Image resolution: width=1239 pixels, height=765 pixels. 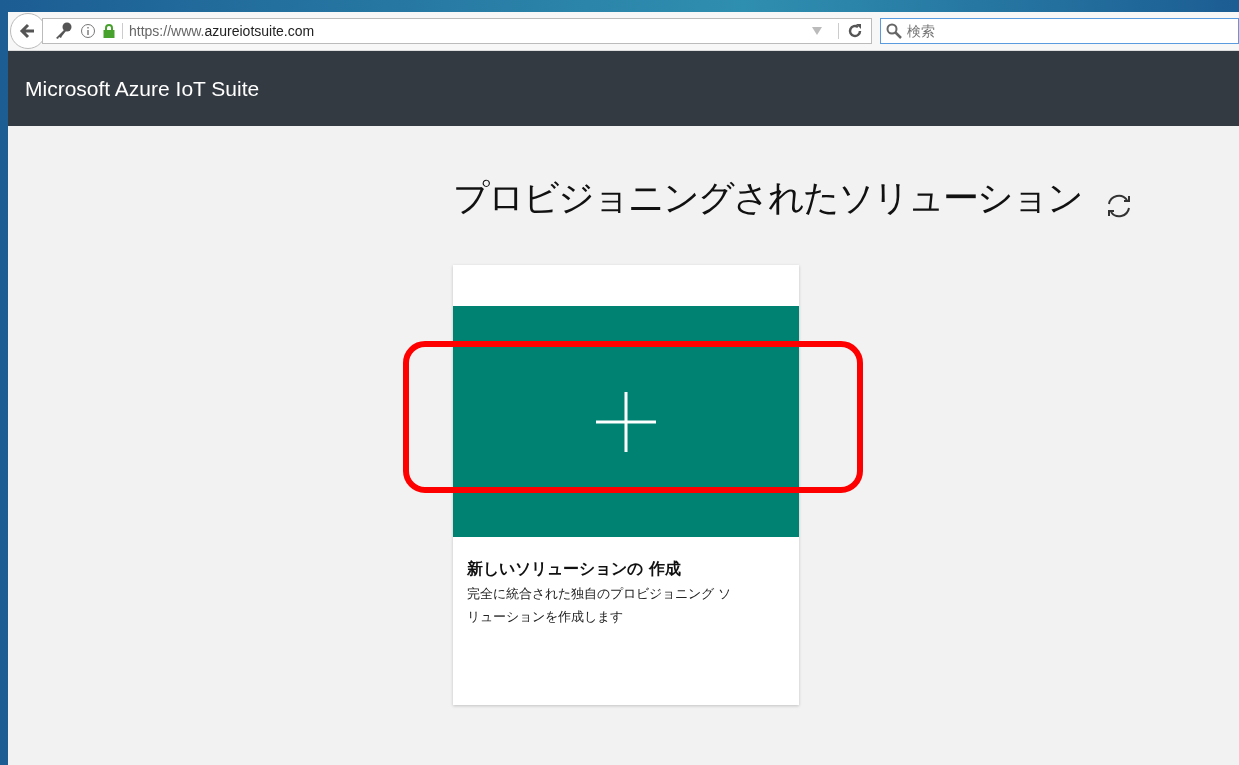 What do you see at coordinates (88, 31) in the screenshot?
I see `info-icon` at bounding box center [88, 31].